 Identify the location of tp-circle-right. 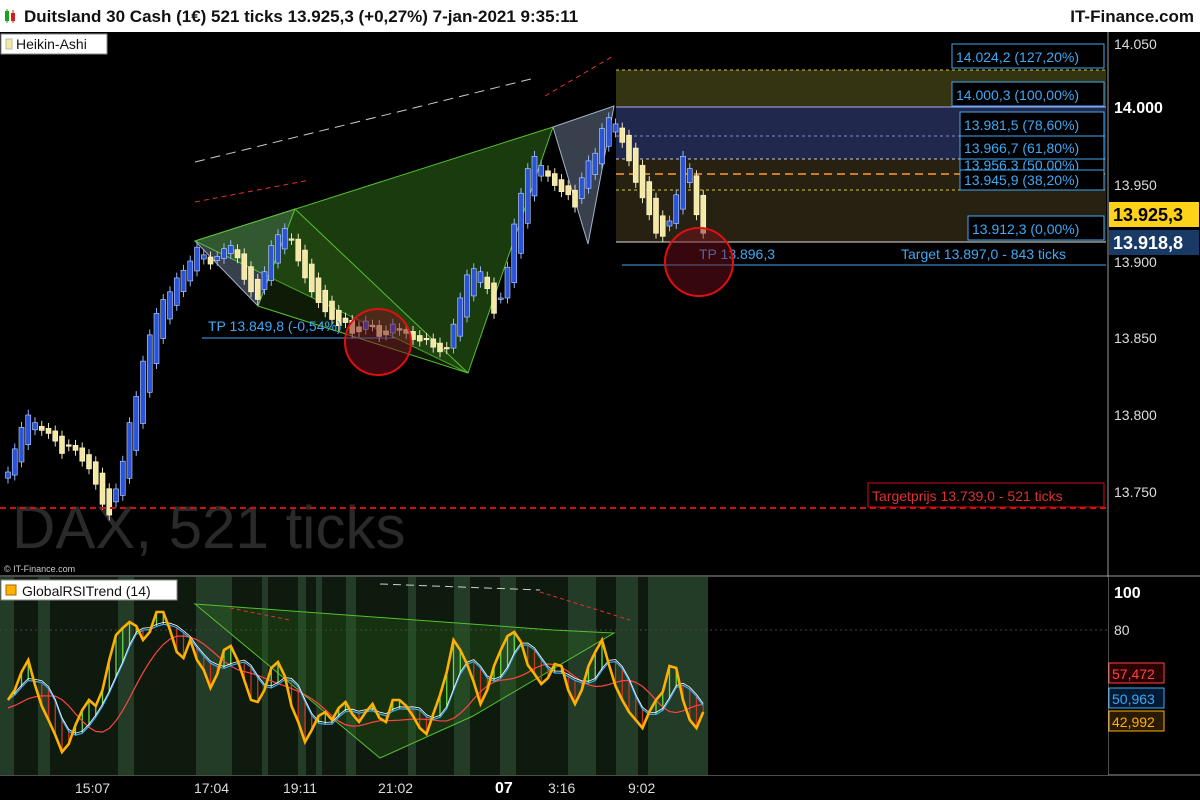
(699, 262).